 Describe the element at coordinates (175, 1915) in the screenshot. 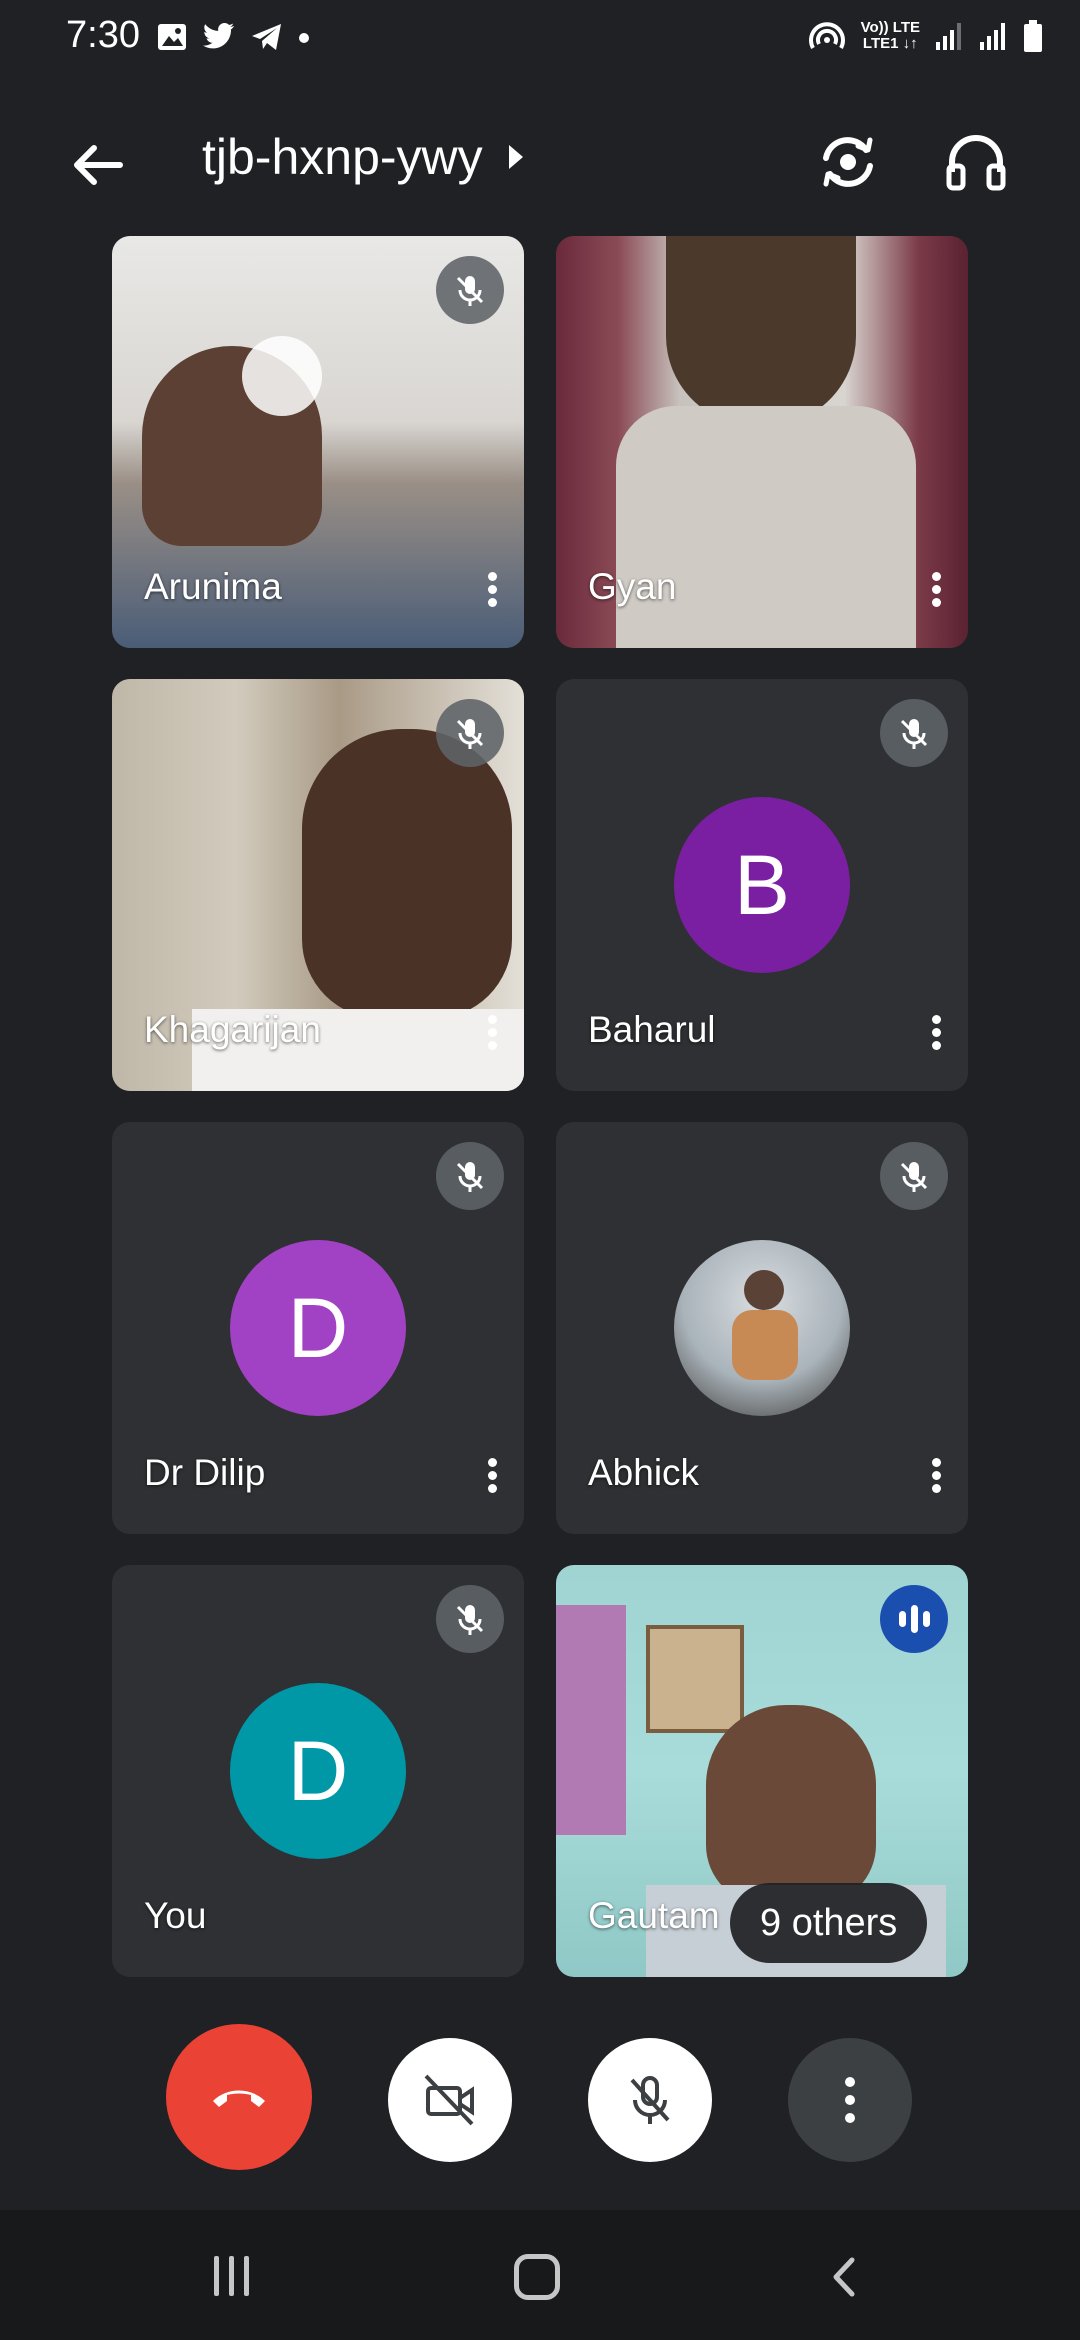

I see `participant-name: You` at that location.